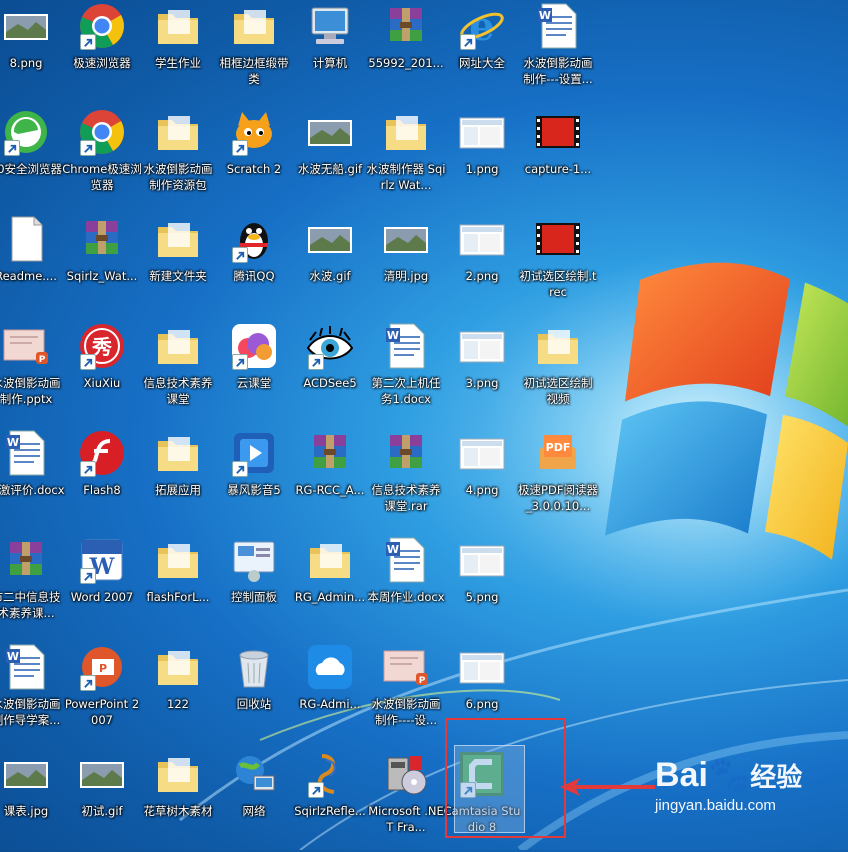  Describe the element at coordinates (102, 52) in the screenshot. I see `desktop-icon: 极速浏览器` at that location.